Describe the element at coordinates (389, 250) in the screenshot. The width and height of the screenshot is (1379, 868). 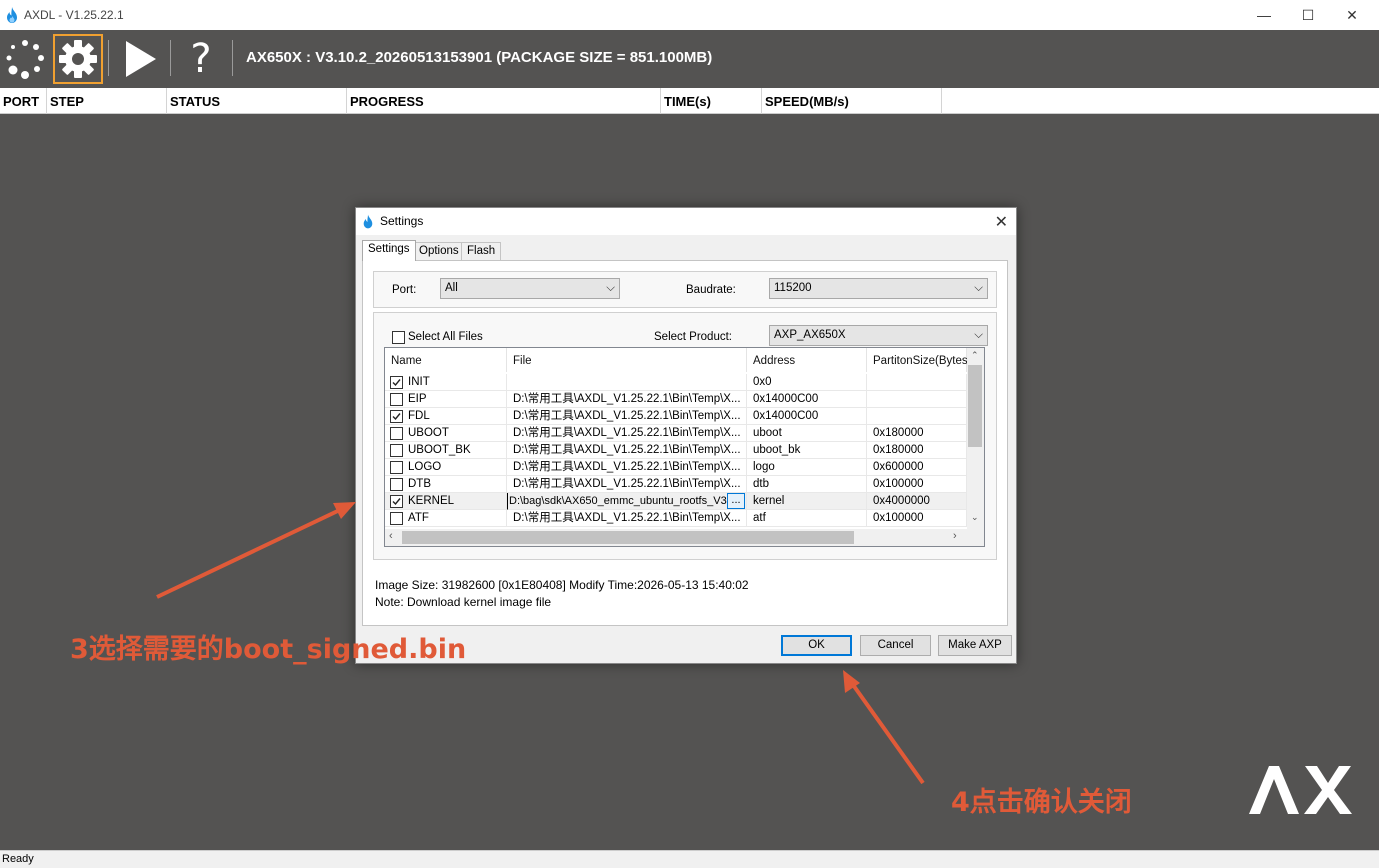
I see `tab-settings: Settings` at that location.